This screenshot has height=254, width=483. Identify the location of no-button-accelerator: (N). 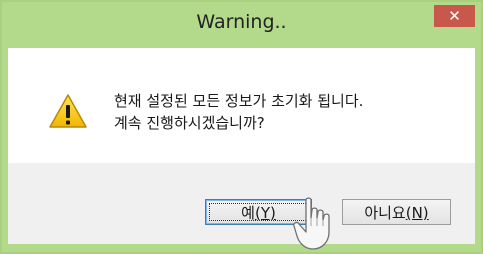
(417, 213).